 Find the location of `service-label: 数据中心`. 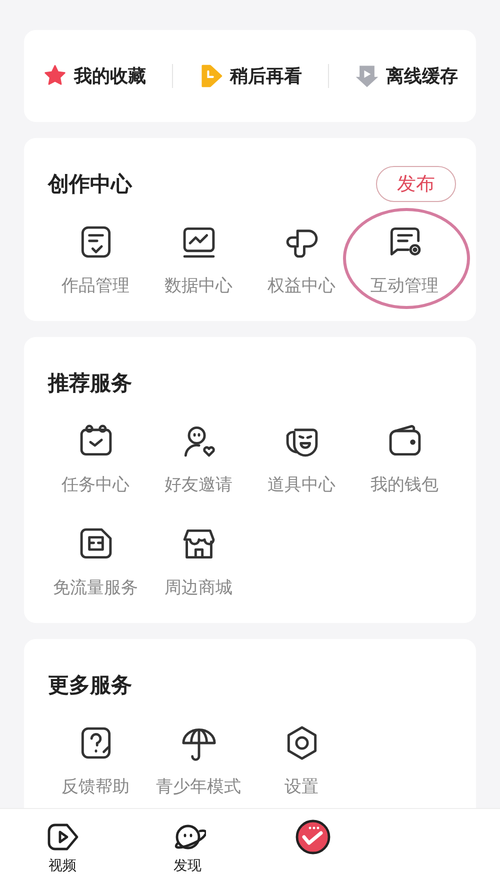

service-label: 数据中心 is located at coordinates (198, 285).